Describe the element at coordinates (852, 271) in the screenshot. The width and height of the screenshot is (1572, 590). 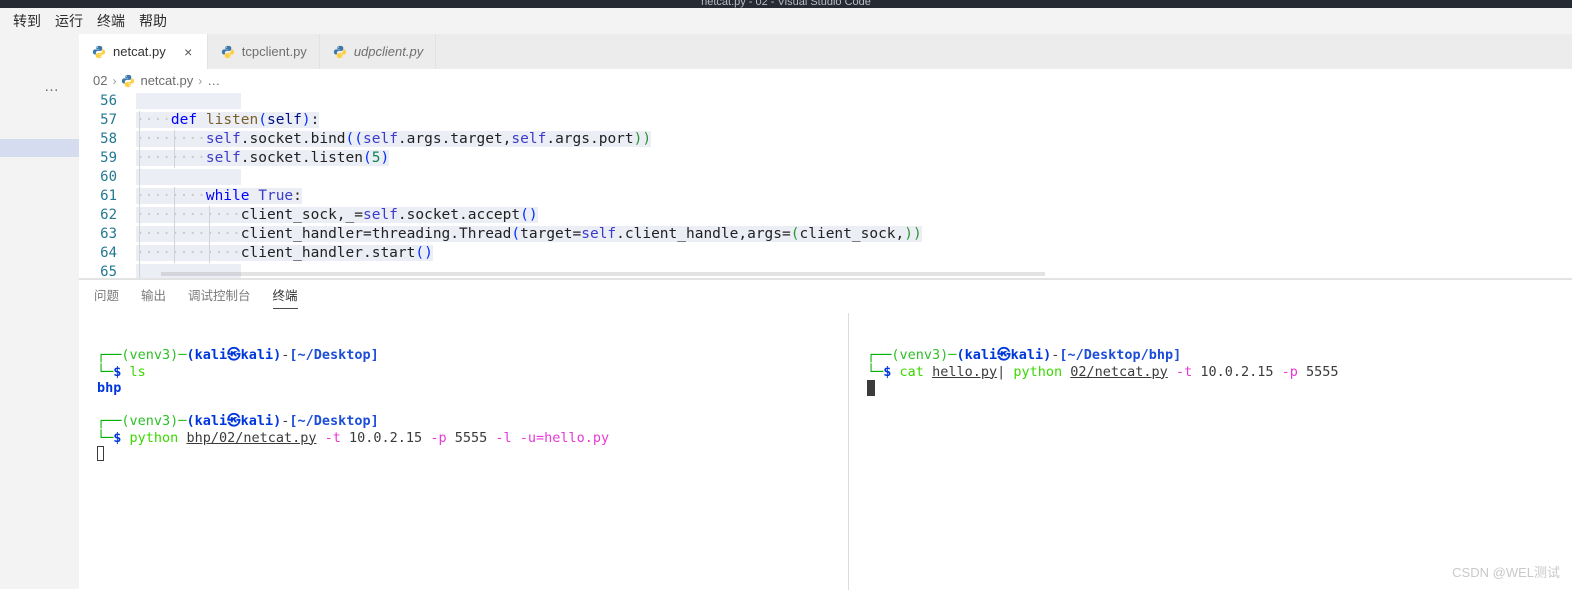
I see `code-line-text` at that location.